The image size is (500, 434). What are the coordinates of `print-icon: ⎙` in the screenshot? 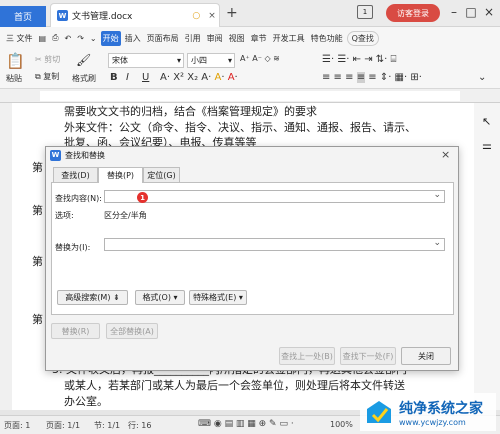 It's located at (55, 38).